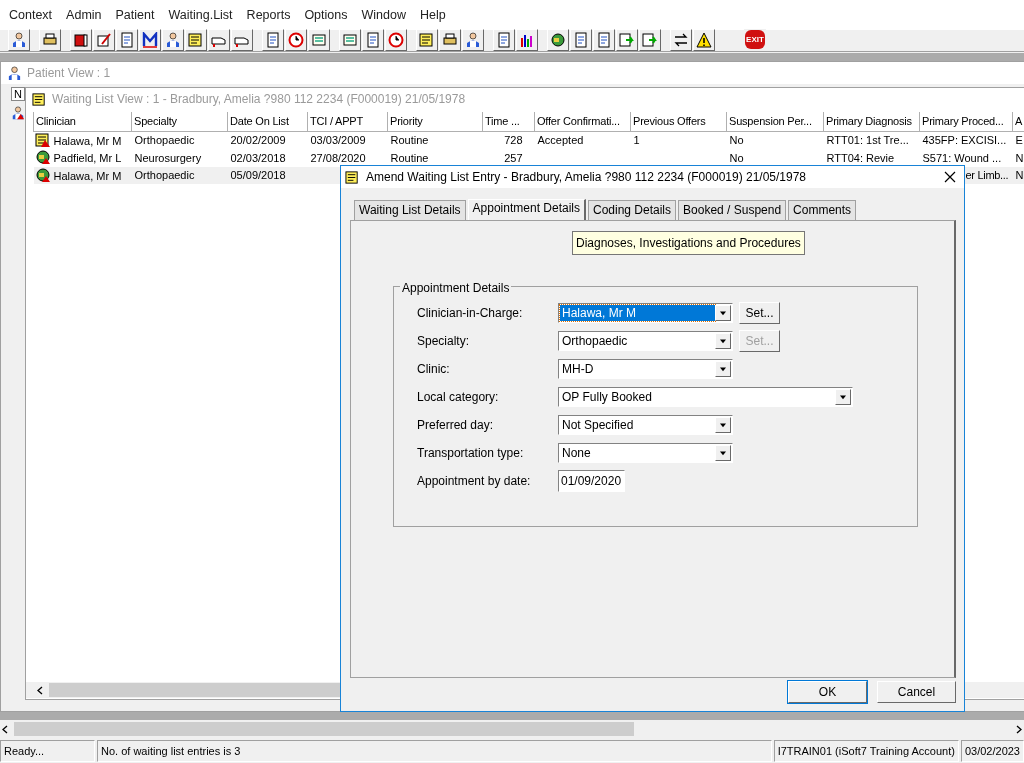  Describe the element at coordinates (678, 121) in the screenshot. I see `column-header: Previous Offers` at that location.